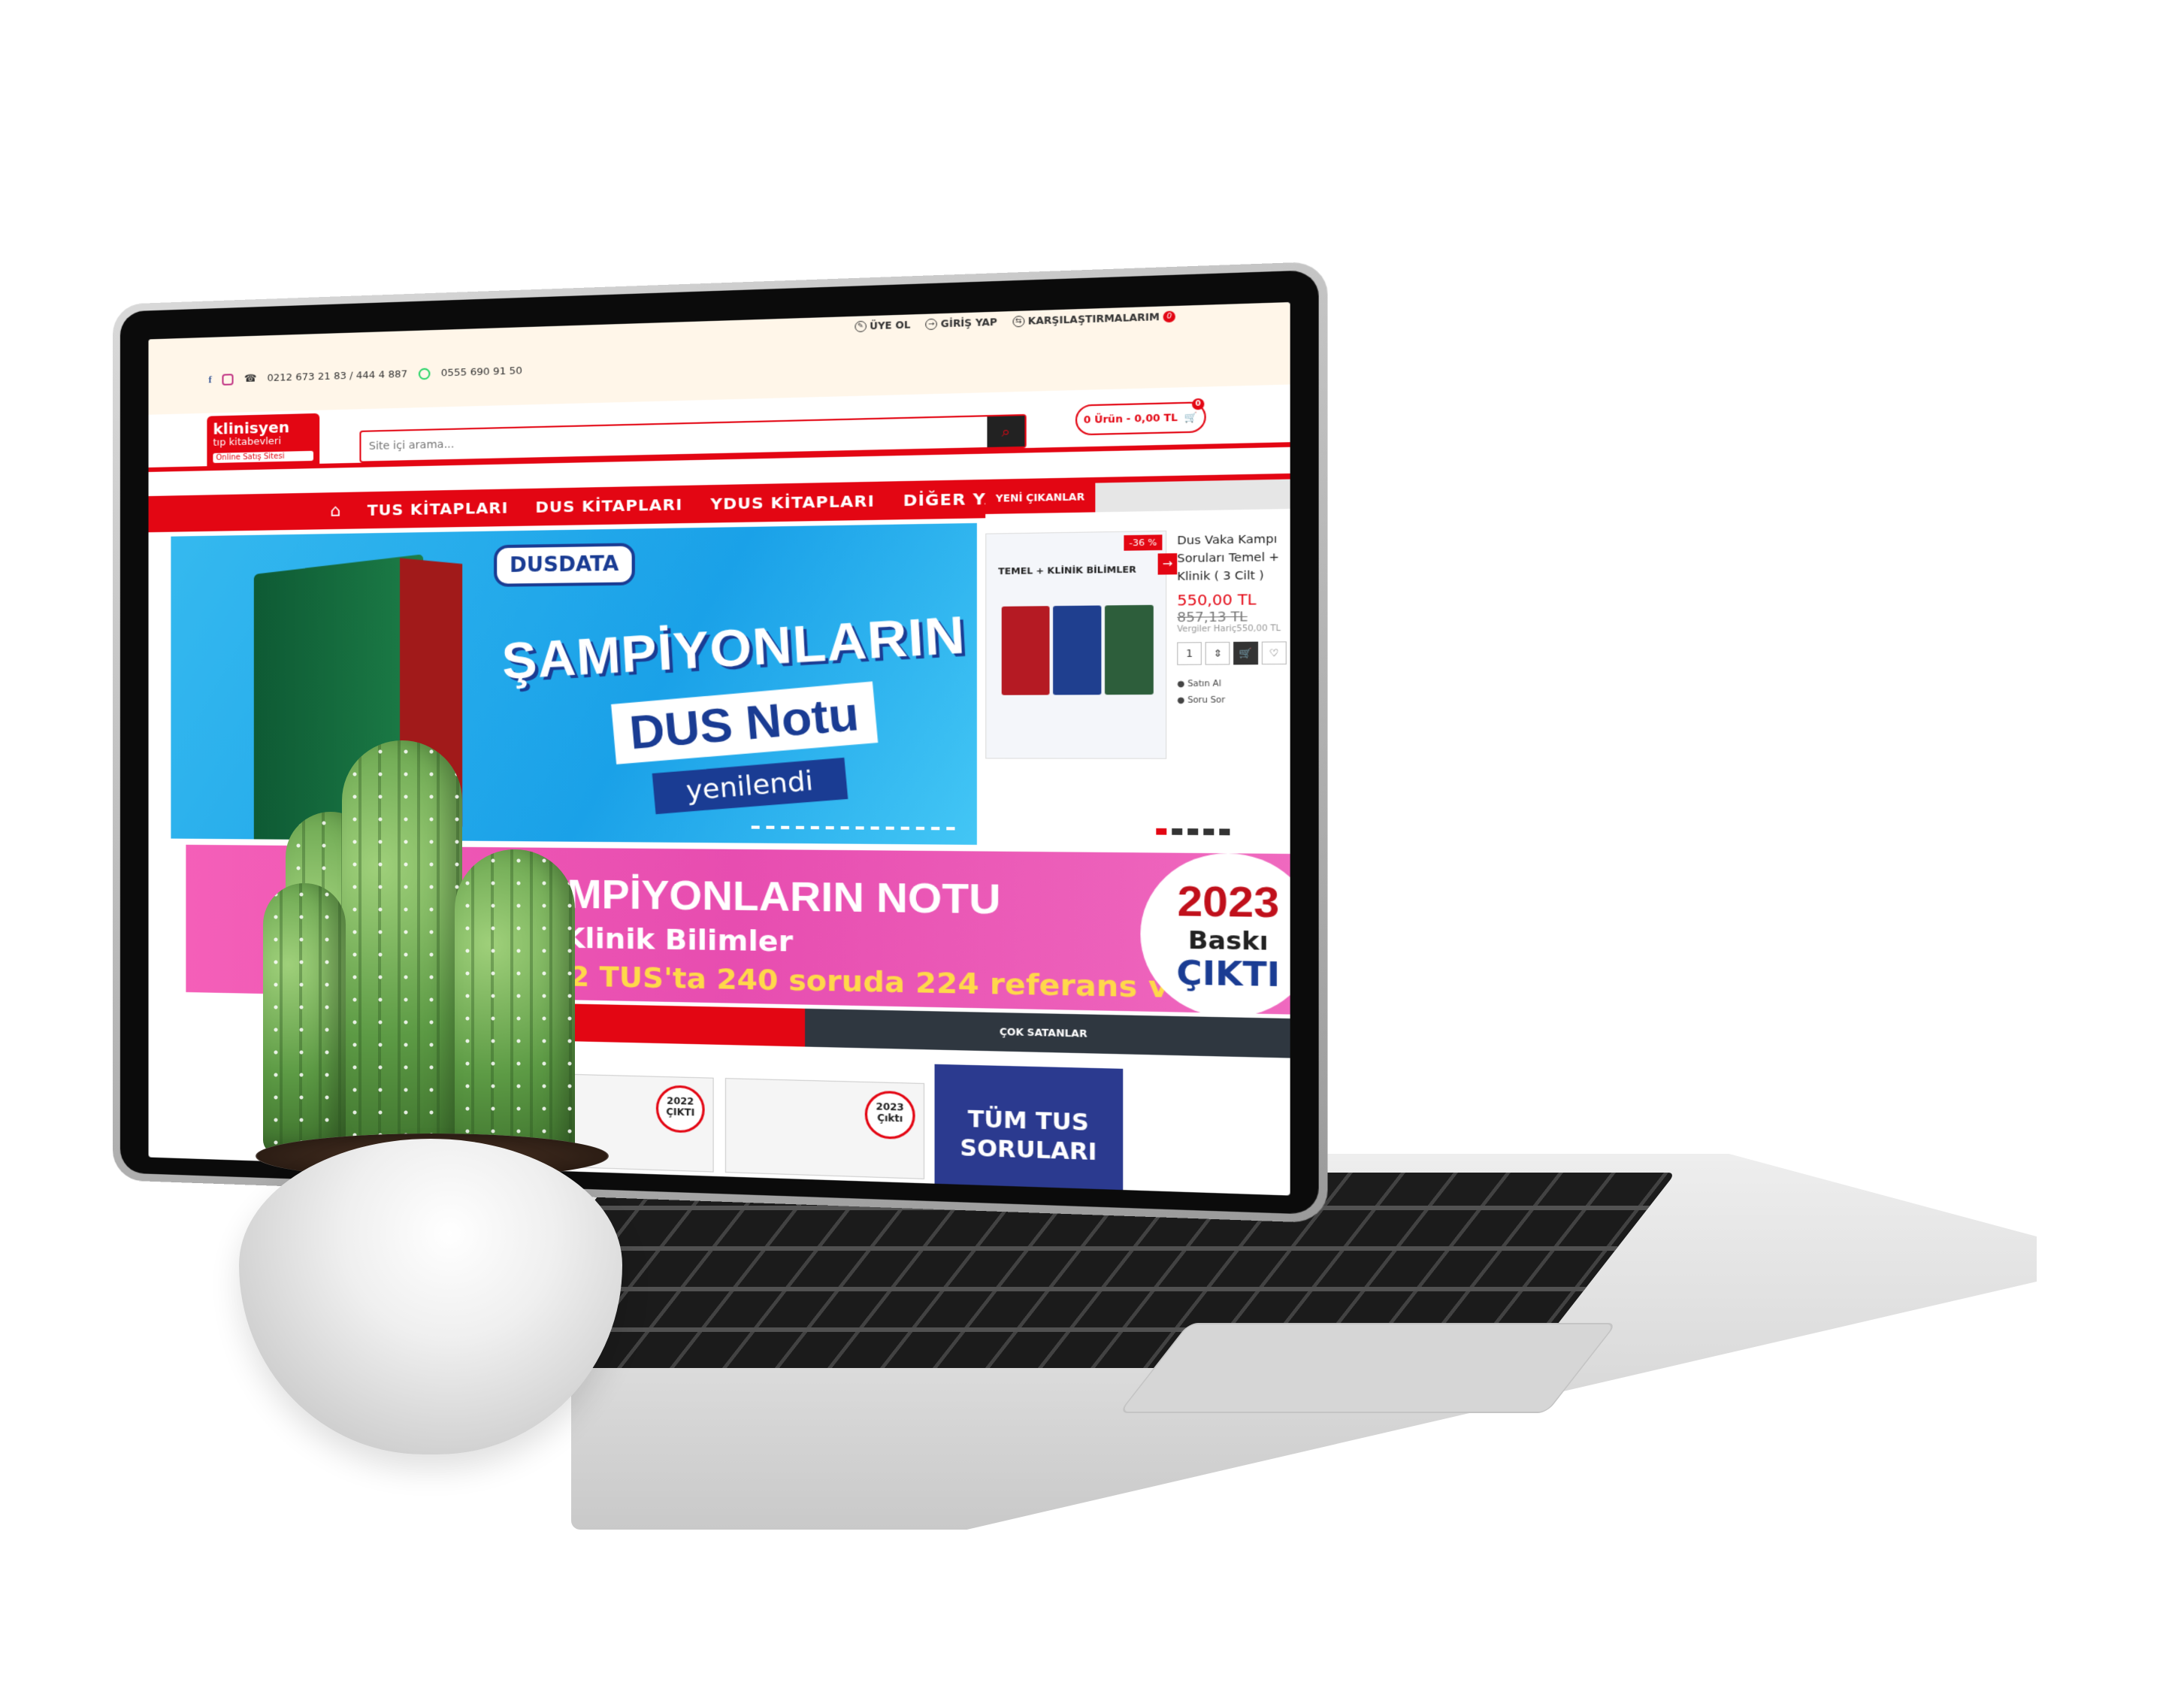 The image size is (2184, 1701). Describe the element at coordinates (1246, 653) in the screenshot. I see `add-to-cart-icon: 🛒` at that location.